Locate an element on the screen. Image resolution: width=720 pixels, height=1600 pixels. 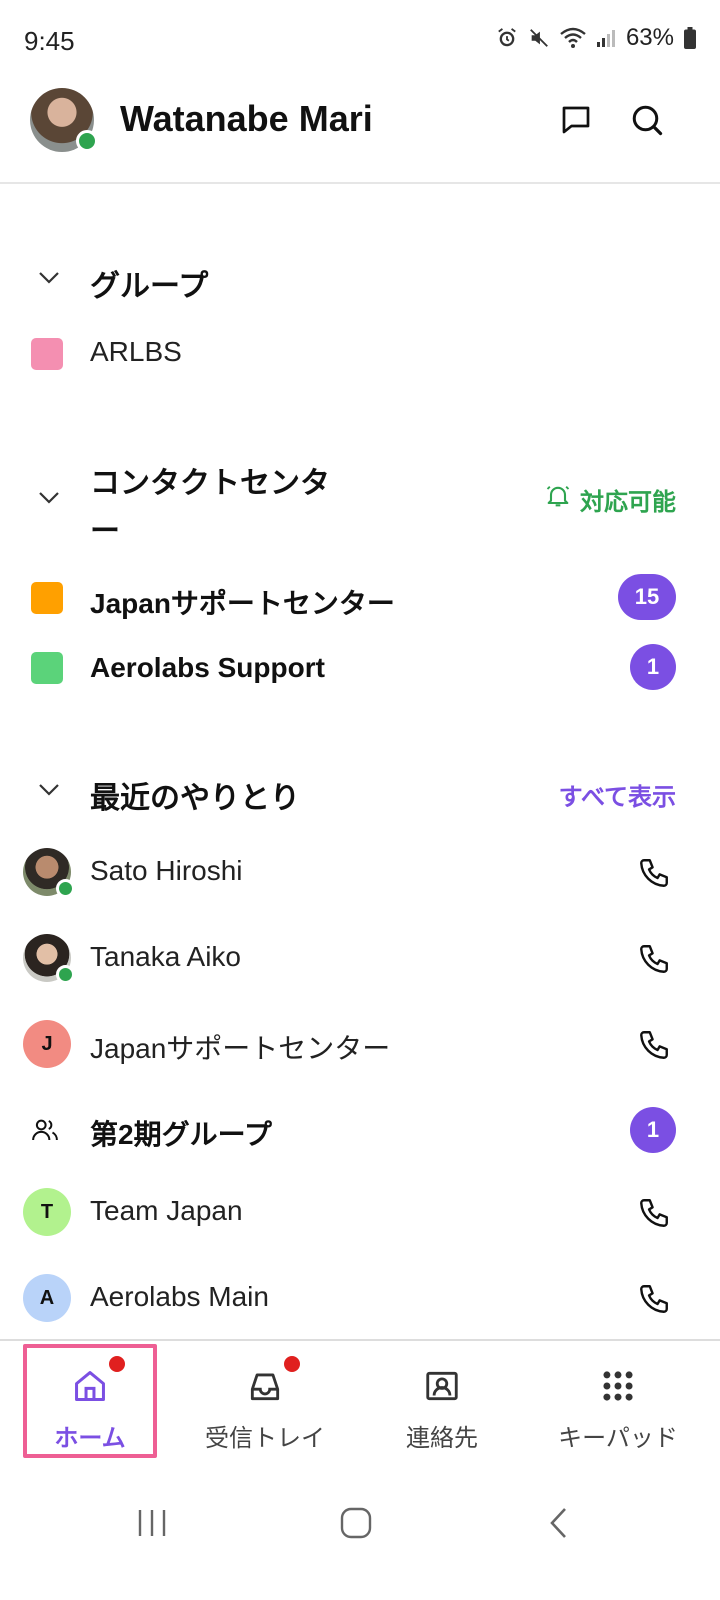
availability-label: 対応可能 is located at coordinates (628, 502).